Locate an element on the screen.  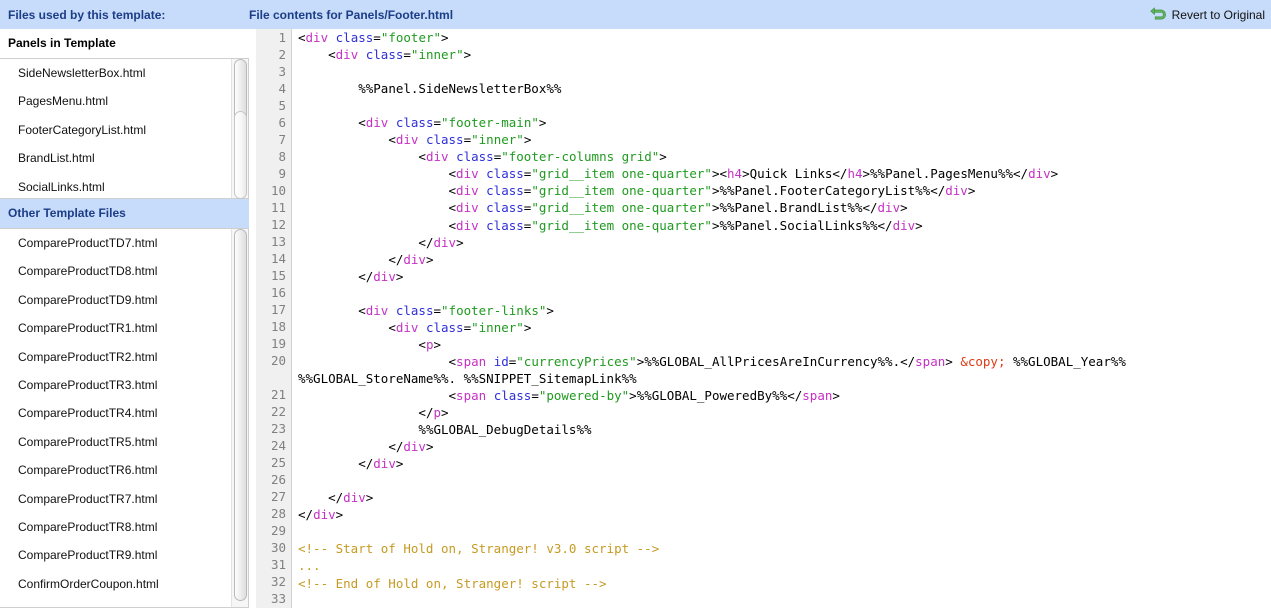
file-list-item: CompareProductTR3.html is located at coordinates (115, 385).